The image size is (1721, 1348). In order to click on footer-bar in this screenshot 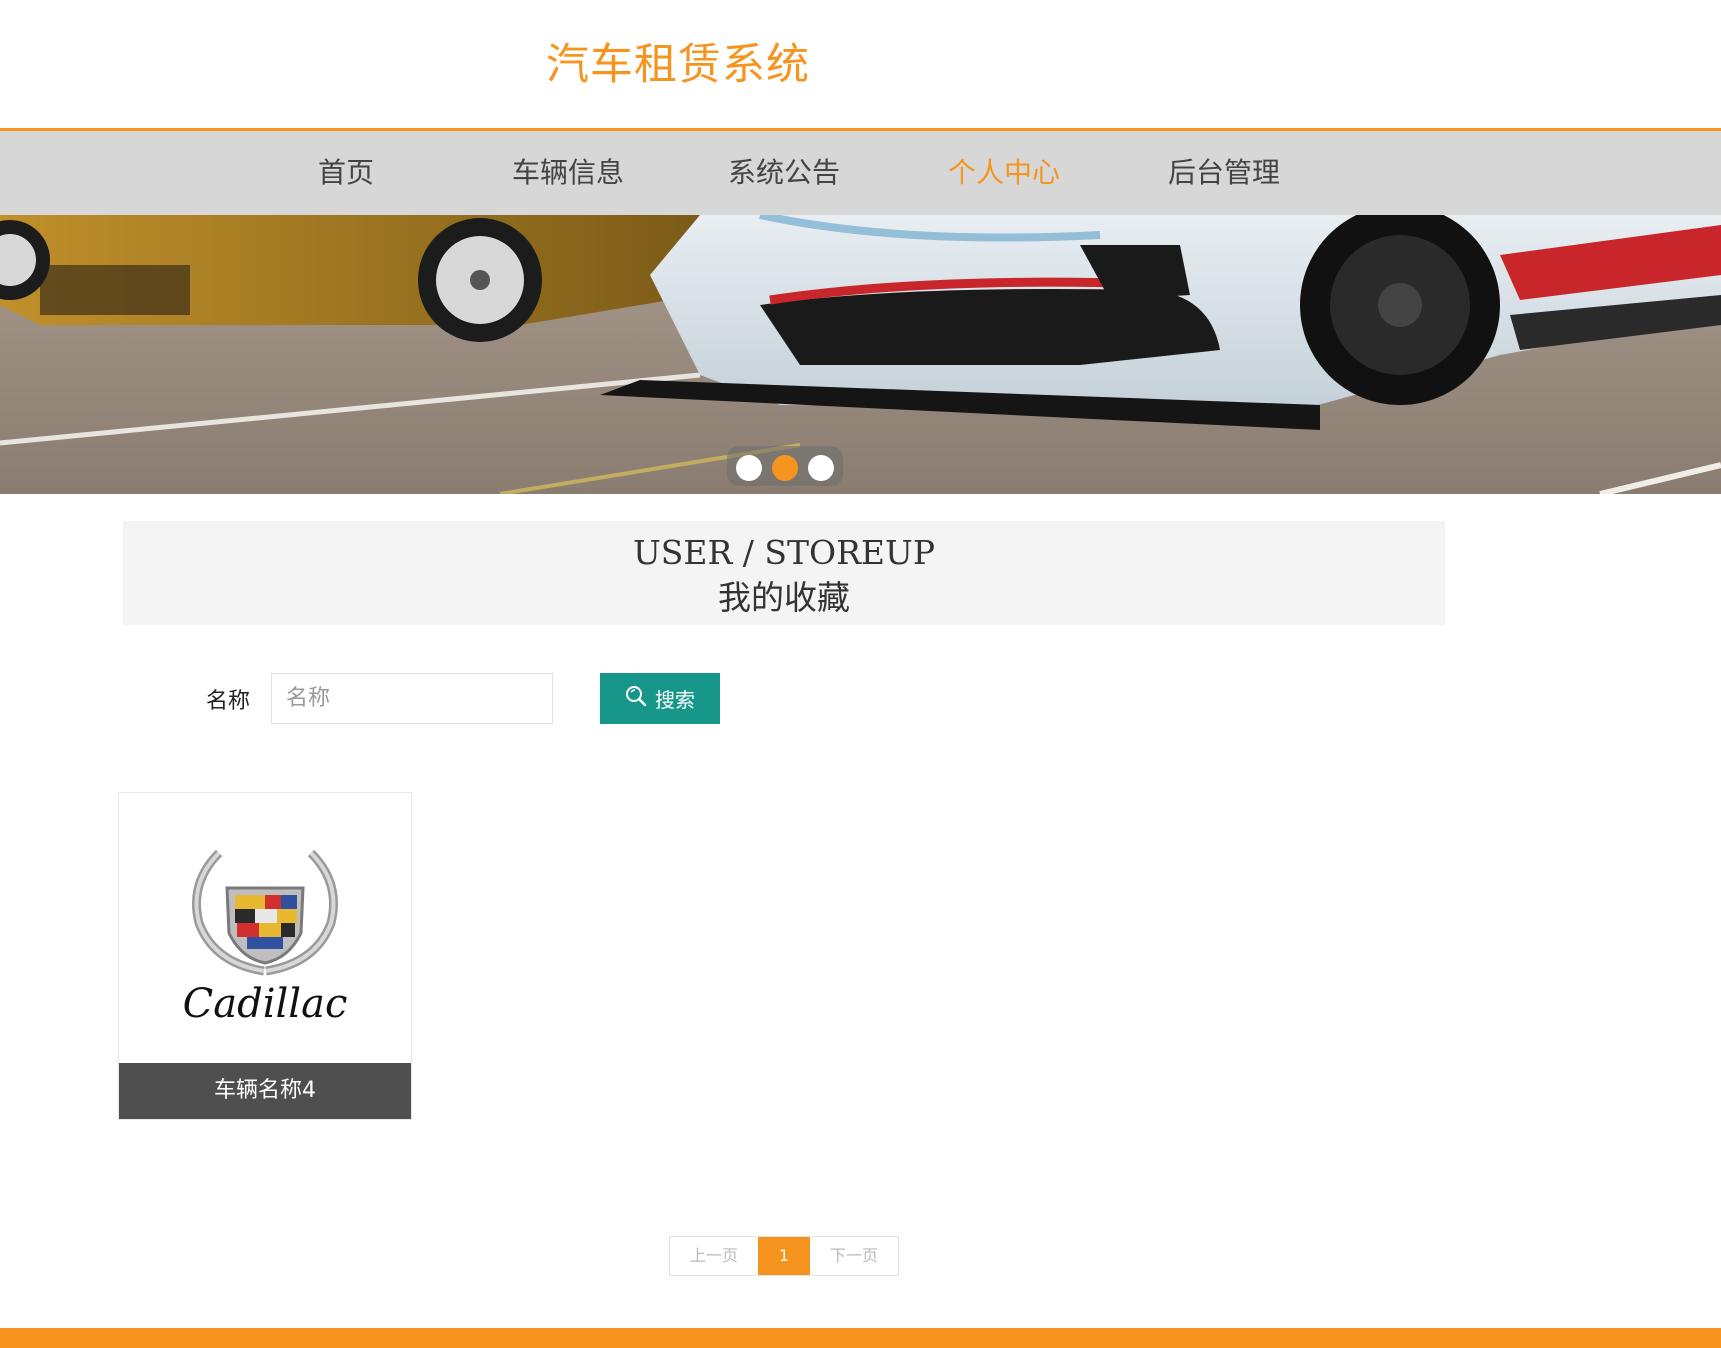, I will do `click(860, 1338)`.